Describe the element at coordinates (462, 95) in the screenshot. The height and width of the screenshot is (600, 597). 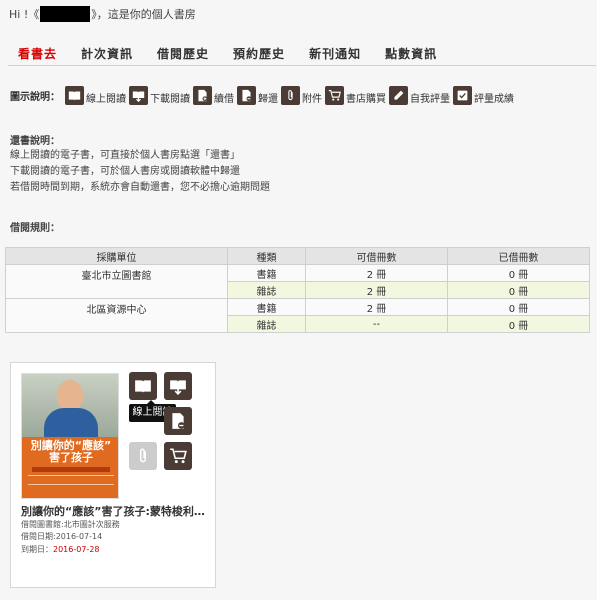
I see `score-icon` at that location.